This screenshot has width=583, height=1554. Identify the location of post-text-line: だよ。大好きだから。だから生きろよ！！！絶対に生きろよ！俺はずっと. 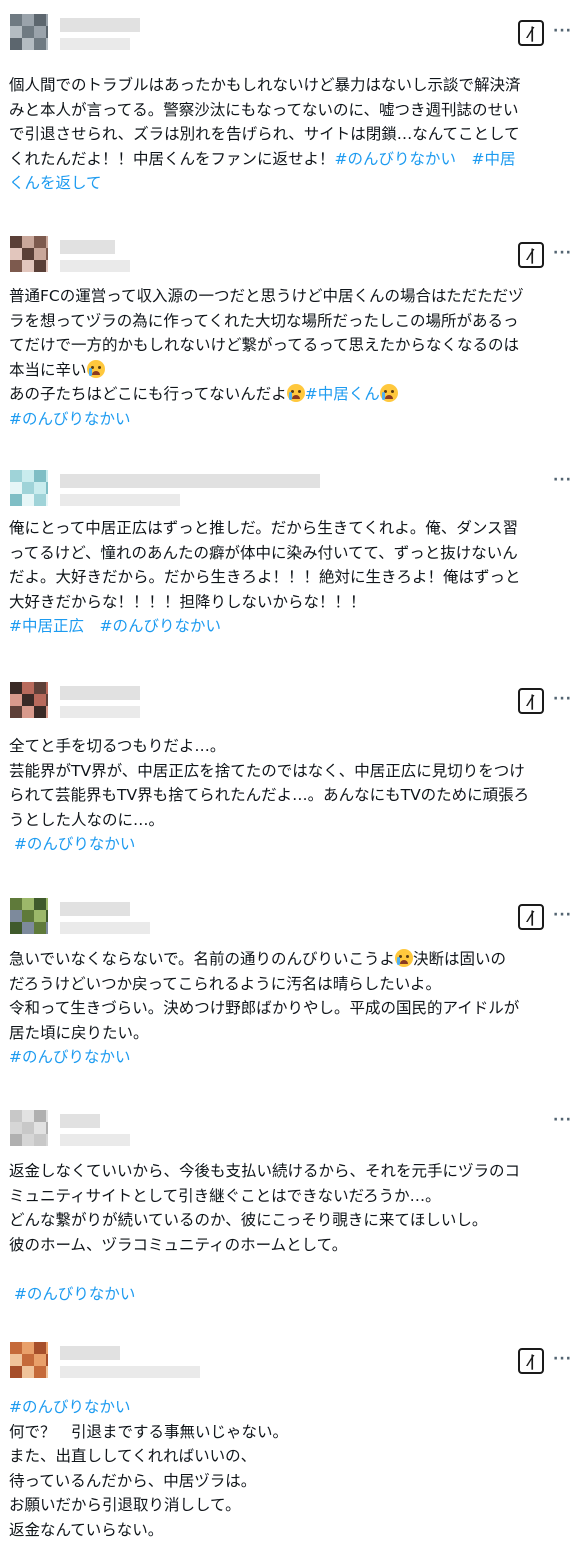
(292, 577).